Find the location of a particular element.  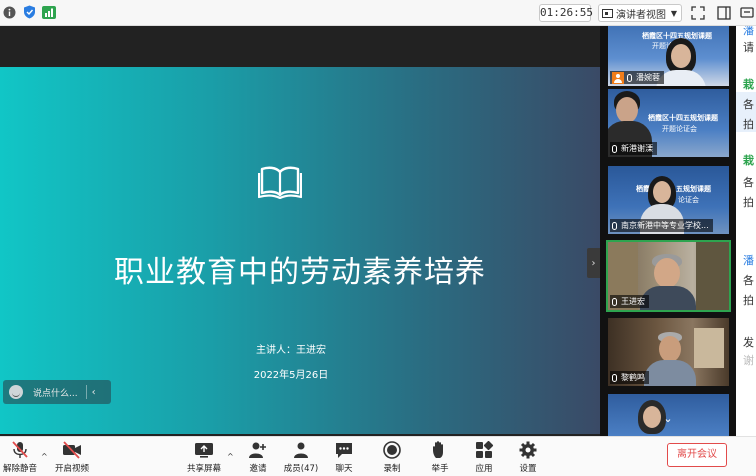

participant-name-tag: 新港谢溧 is located at coordinates (633, 148).